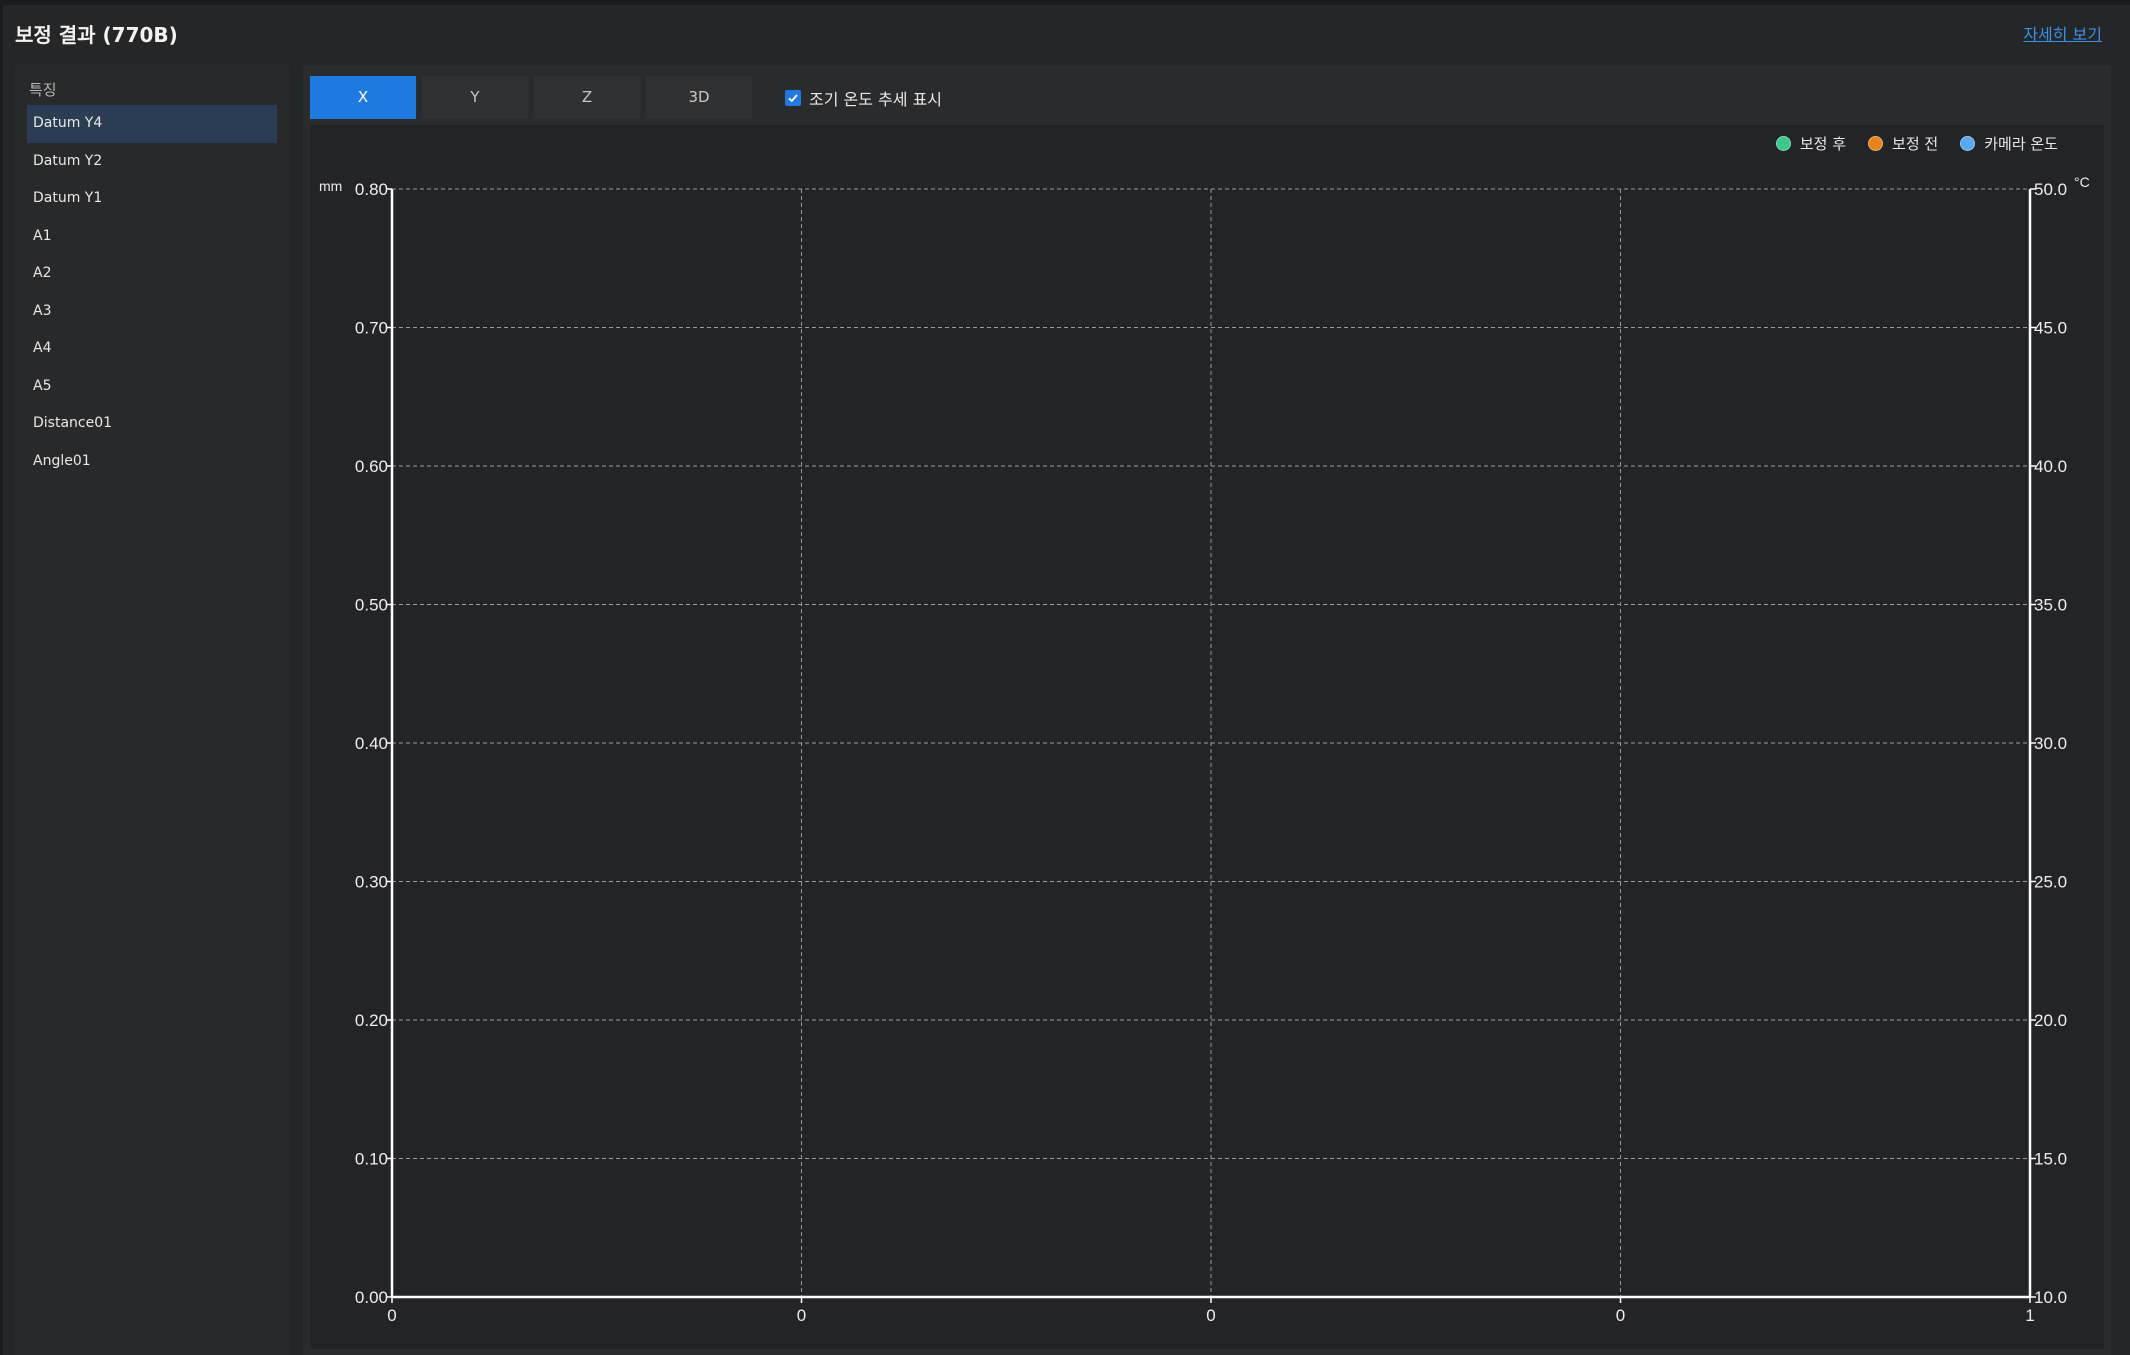  I want to click on y-tick-label: 0.40, so click(371, 743).